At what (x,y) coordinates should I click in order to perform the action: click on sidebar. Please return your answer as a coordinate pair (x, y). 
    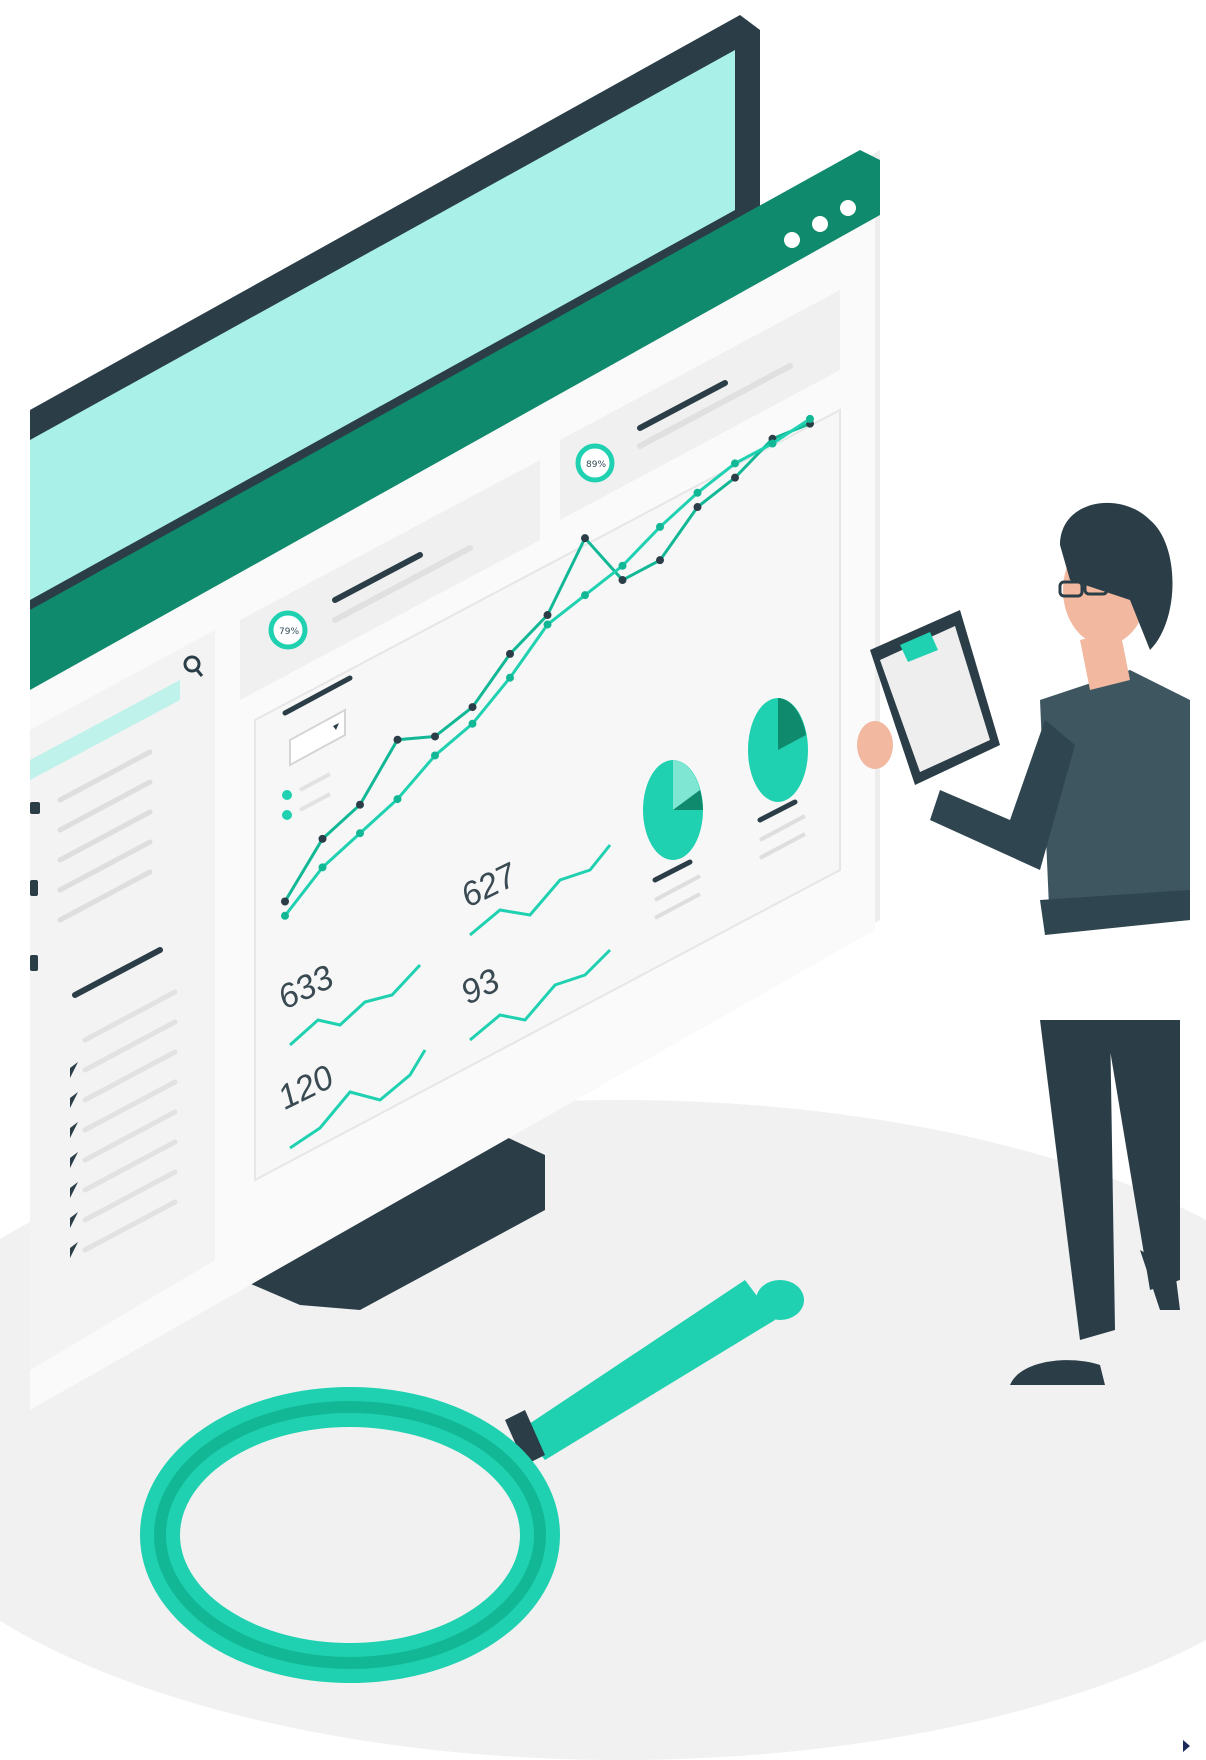
    Looking at the image, I should click on (122, 1000).